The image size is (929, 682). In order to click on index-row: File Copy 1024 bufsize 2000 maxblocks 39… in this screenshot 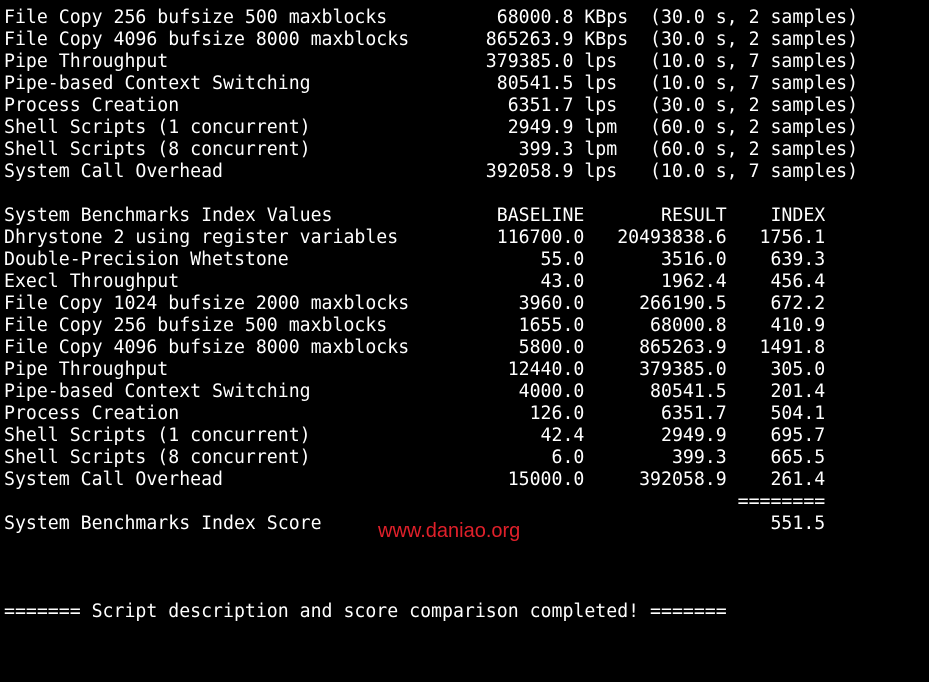, I will do `click(415, 303)`.